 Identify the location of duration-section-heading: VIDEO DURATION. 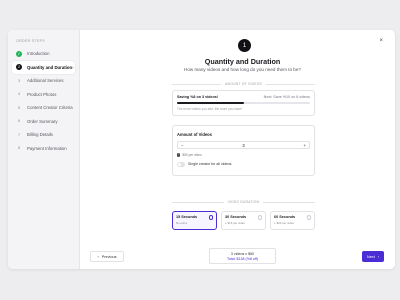
(243, 202).